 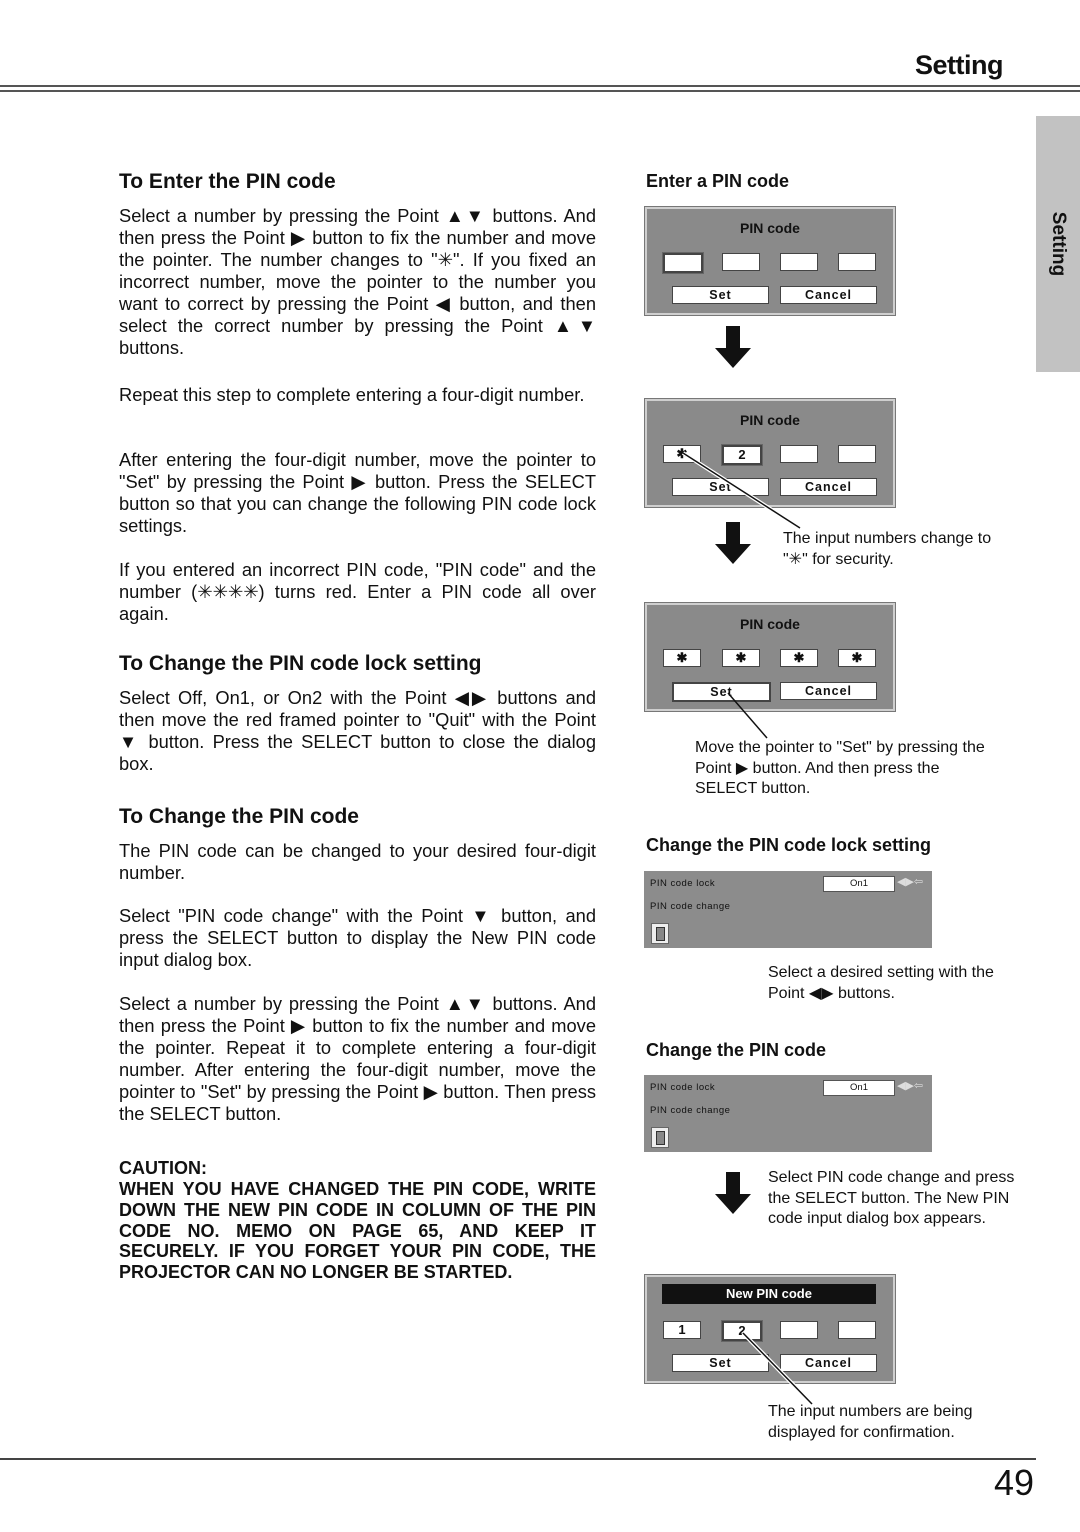 What do you see at coordinates (959, 65) in the screenshot?
I see `section-title: Setting` at bounding box center [959, 65].